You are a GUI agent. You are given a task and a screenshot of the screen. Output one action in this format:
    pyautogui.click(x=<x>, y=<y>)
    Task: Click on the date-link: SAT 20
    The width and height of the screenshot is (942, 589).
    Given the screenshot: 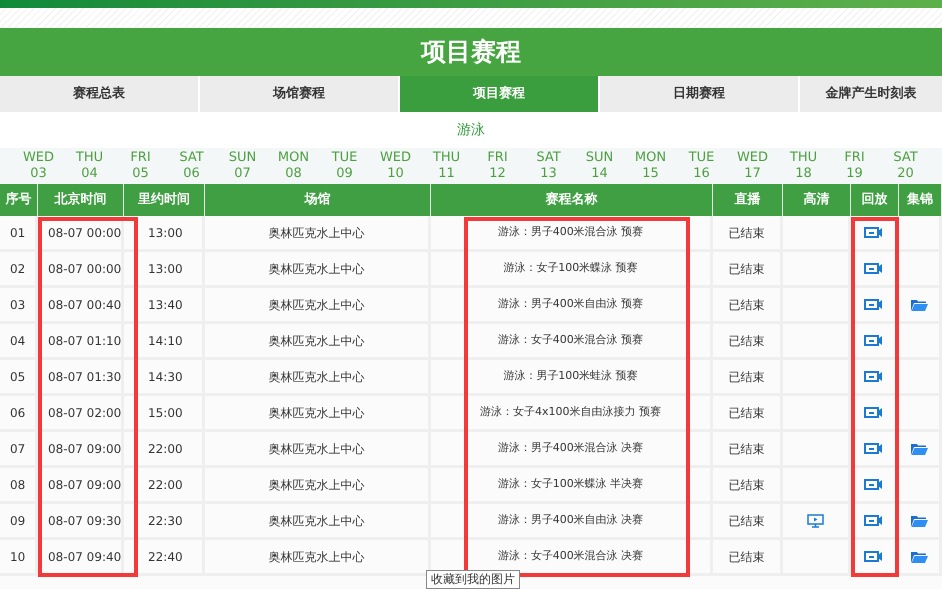 What is the action you would take?
    pyautogui.click(x=905, y=166)
    